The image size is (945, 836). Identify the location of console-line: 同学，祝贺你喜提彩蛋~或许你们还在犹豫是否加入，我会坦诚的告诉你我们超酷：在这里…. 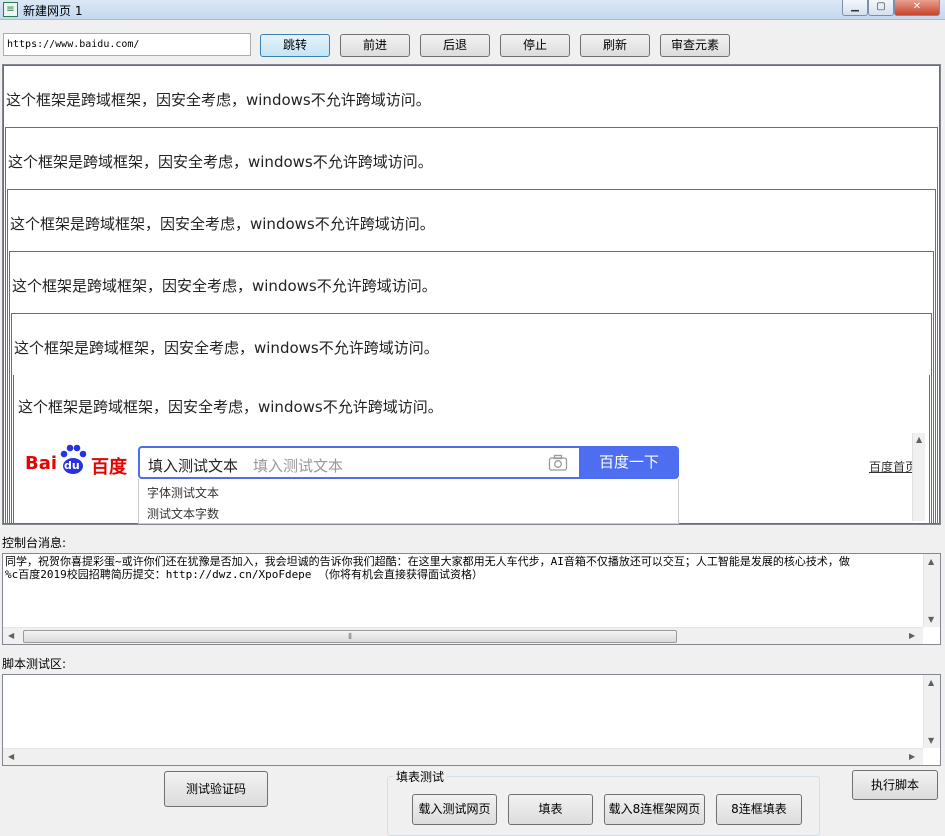
(427, 561).